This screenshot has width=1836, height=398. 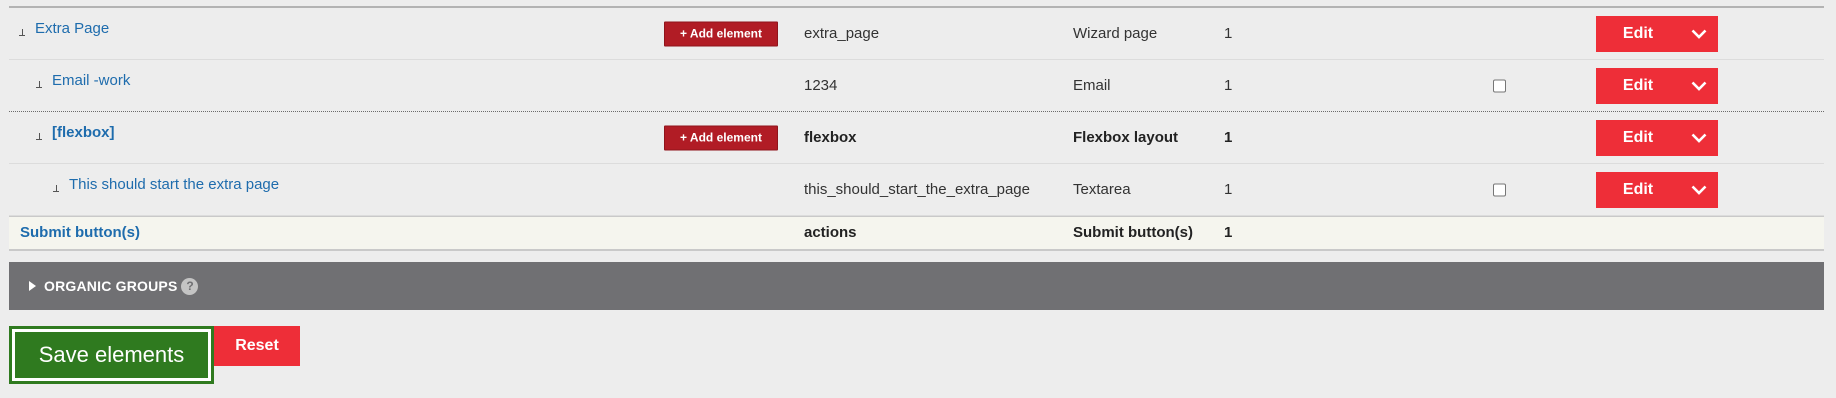 What do you see at coordinates (257, 346) in the screenshot?
I see `reset-button: Reset` at bounding box center [257, 346].